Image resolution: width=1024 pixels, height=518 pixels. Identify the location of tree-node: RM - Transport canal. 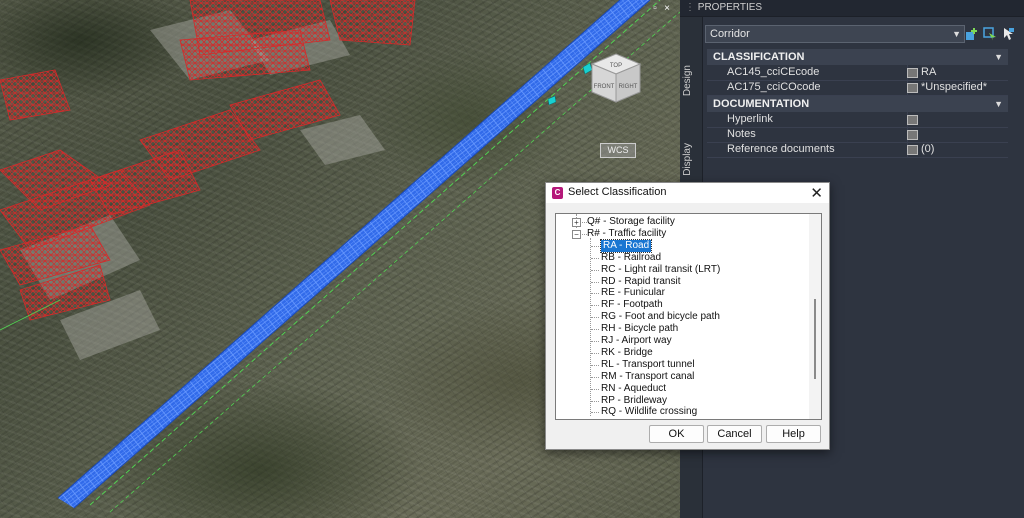
(647, 377).